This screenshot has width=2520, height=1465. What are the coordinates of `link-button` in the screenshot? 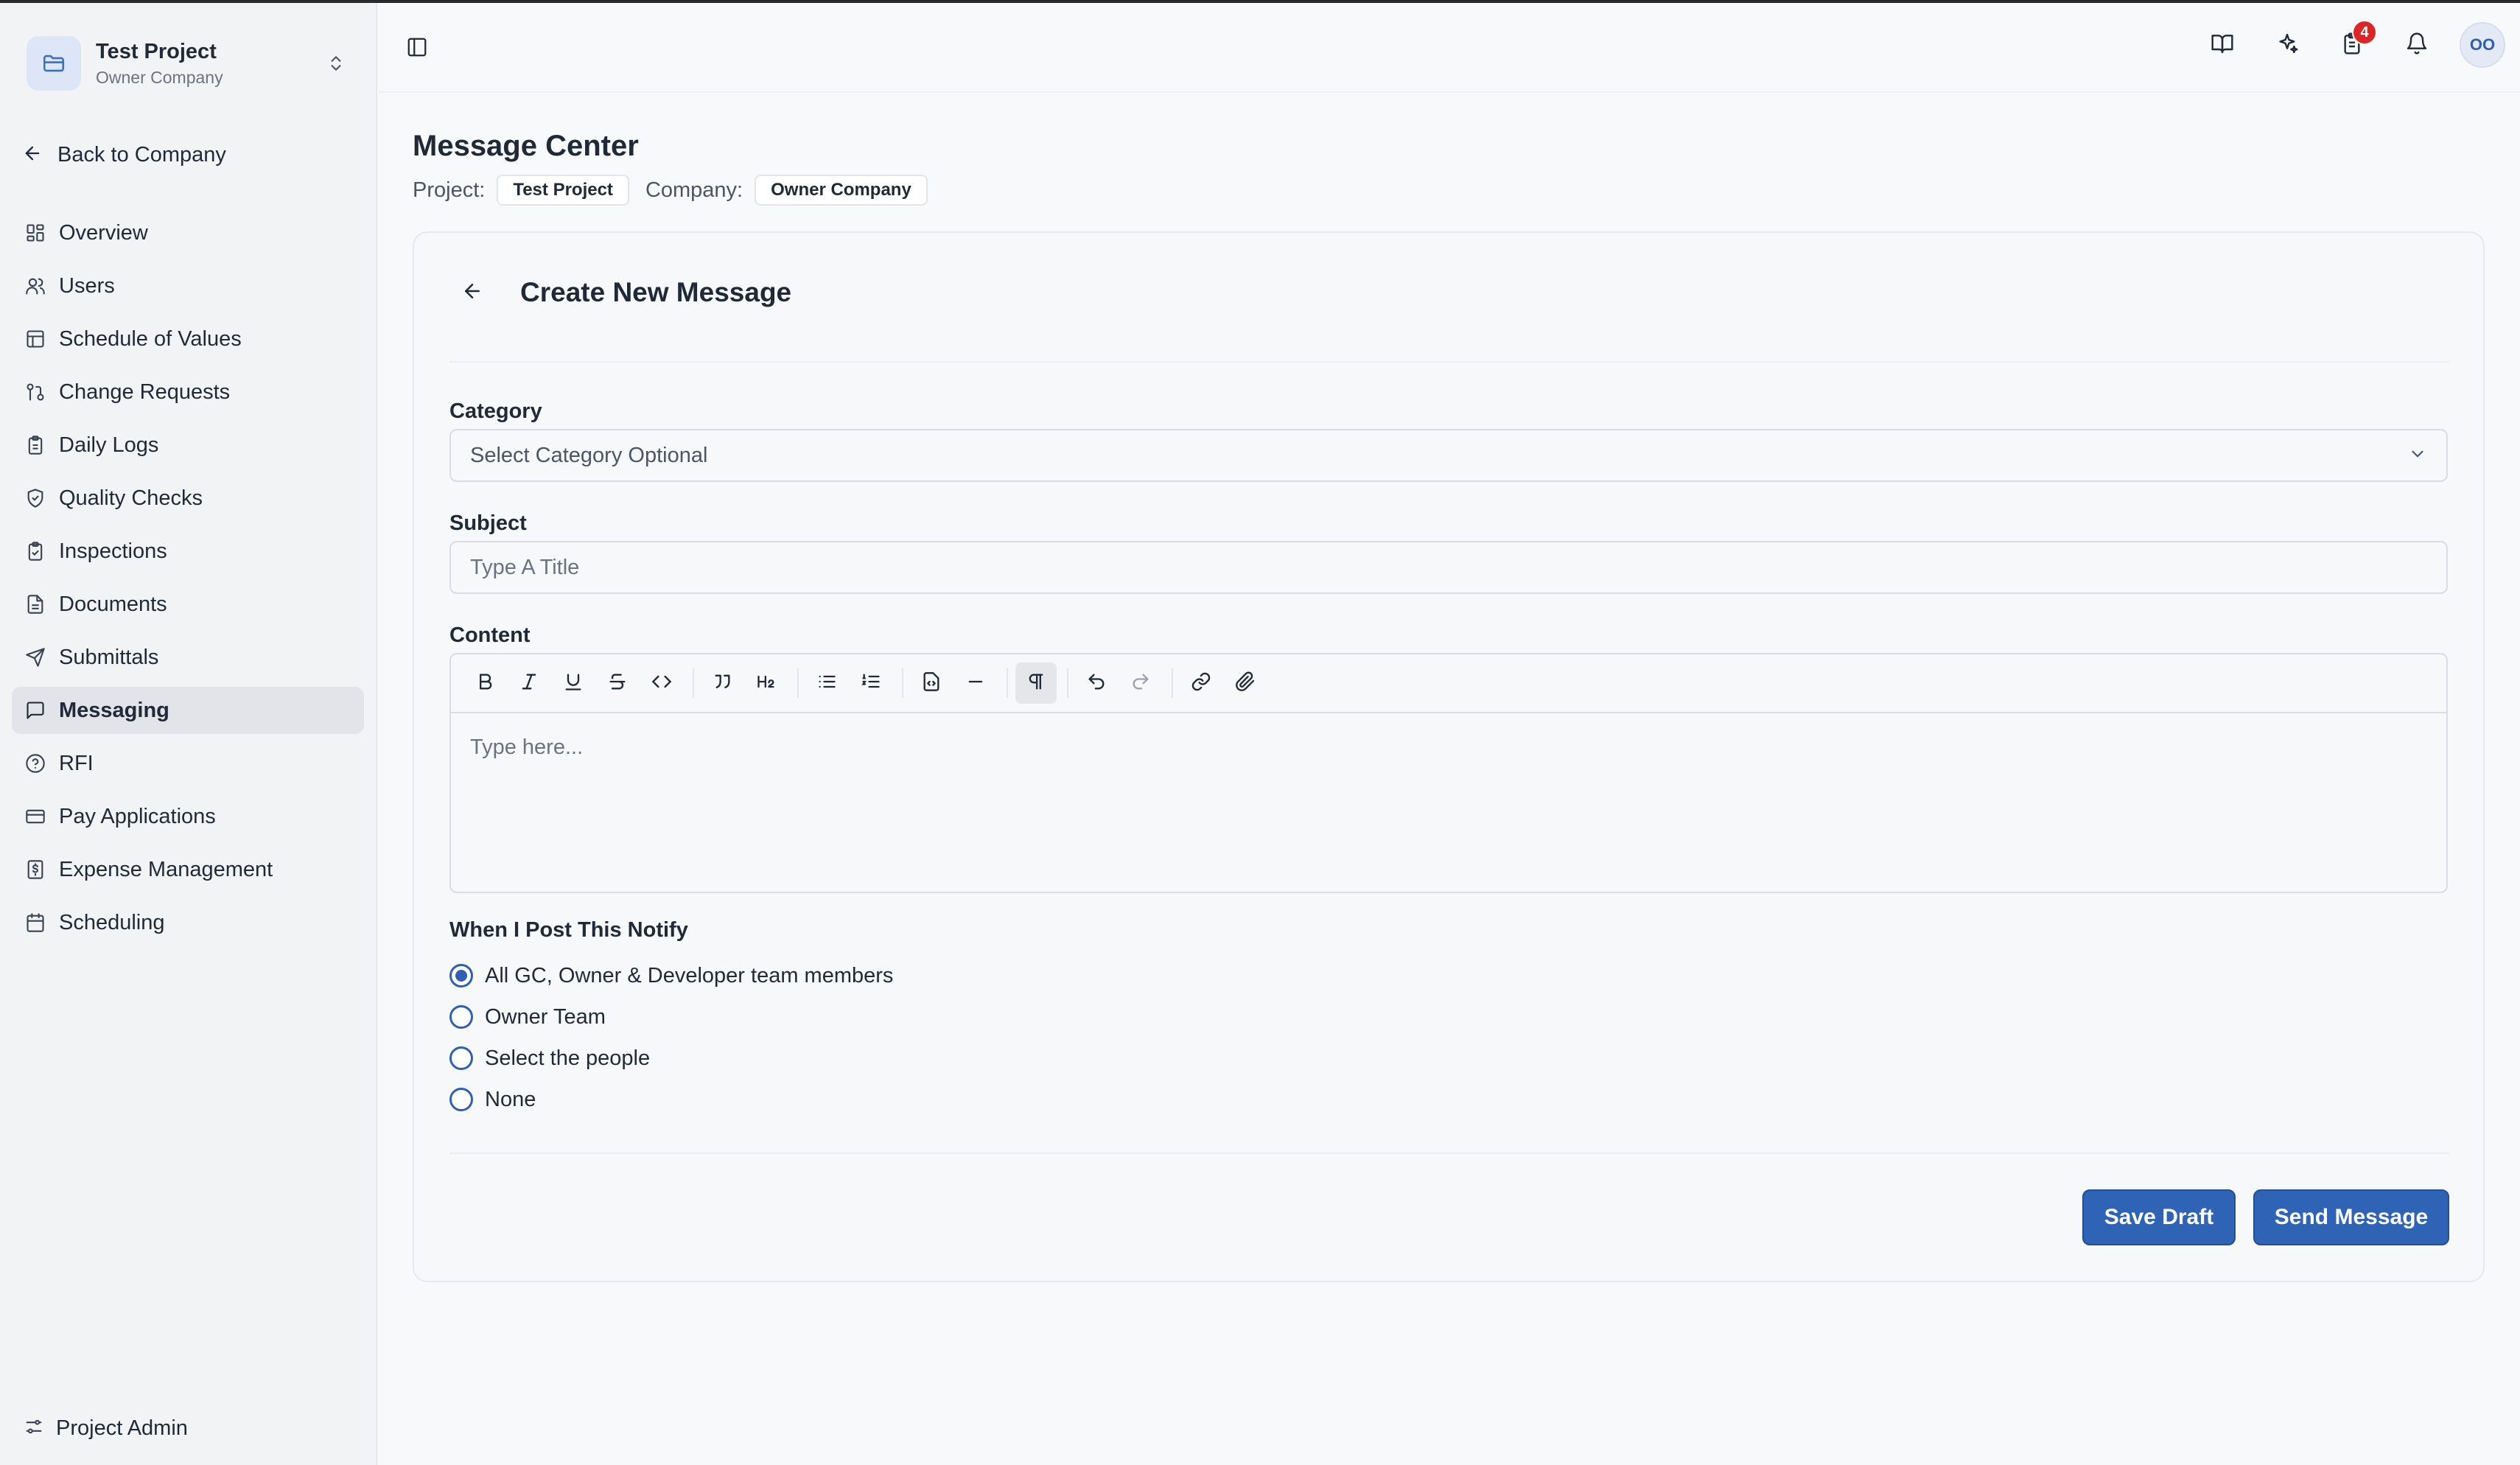 It's located at (1201, 683).